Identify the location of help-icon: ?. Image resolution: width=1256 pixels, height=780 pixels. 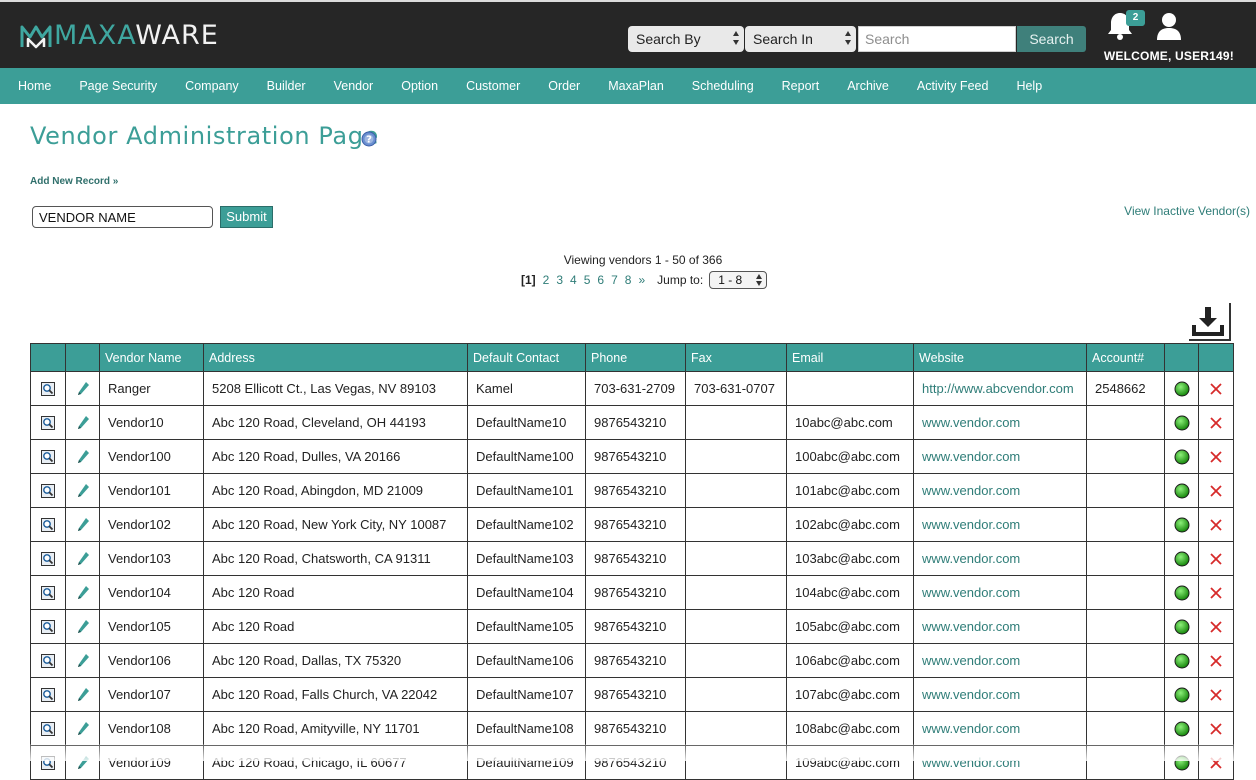
(369, 139).